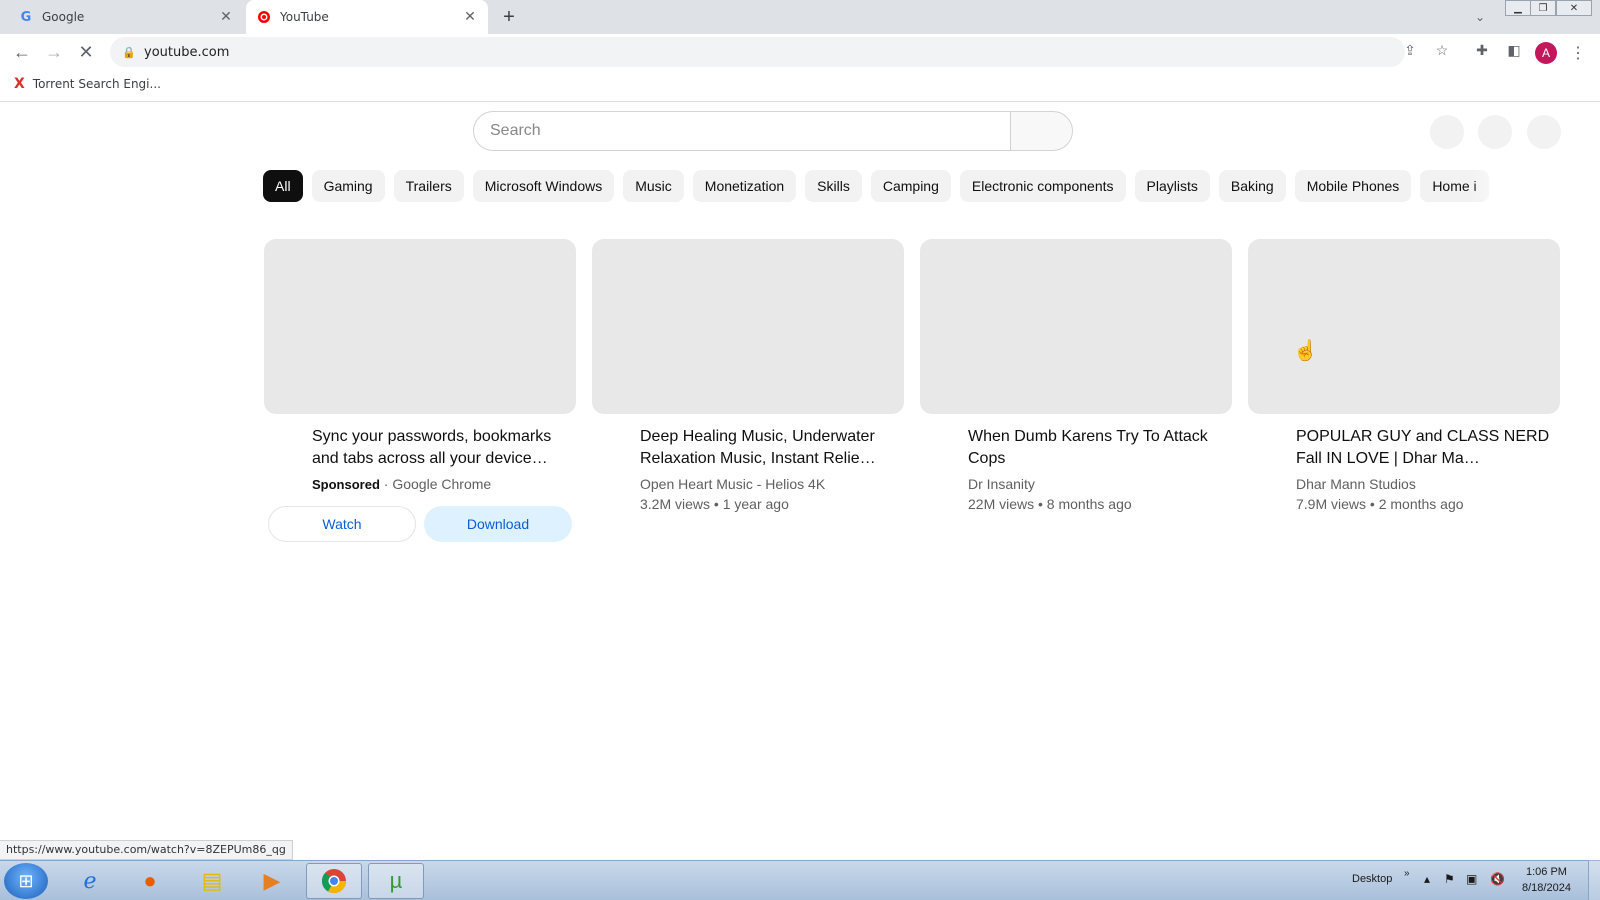 This screenshot has width=1600, height=900. Describe the element at coordinates (1546, 872) in the screenshot. I see `clock-time: 1:06 PM` at that location.